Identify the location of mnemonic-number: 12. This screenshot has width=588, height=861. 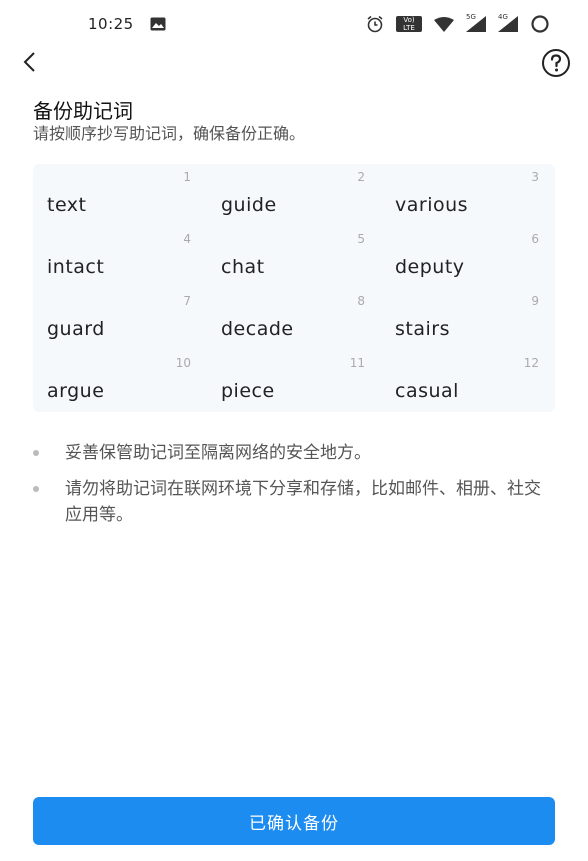
(531, 363).